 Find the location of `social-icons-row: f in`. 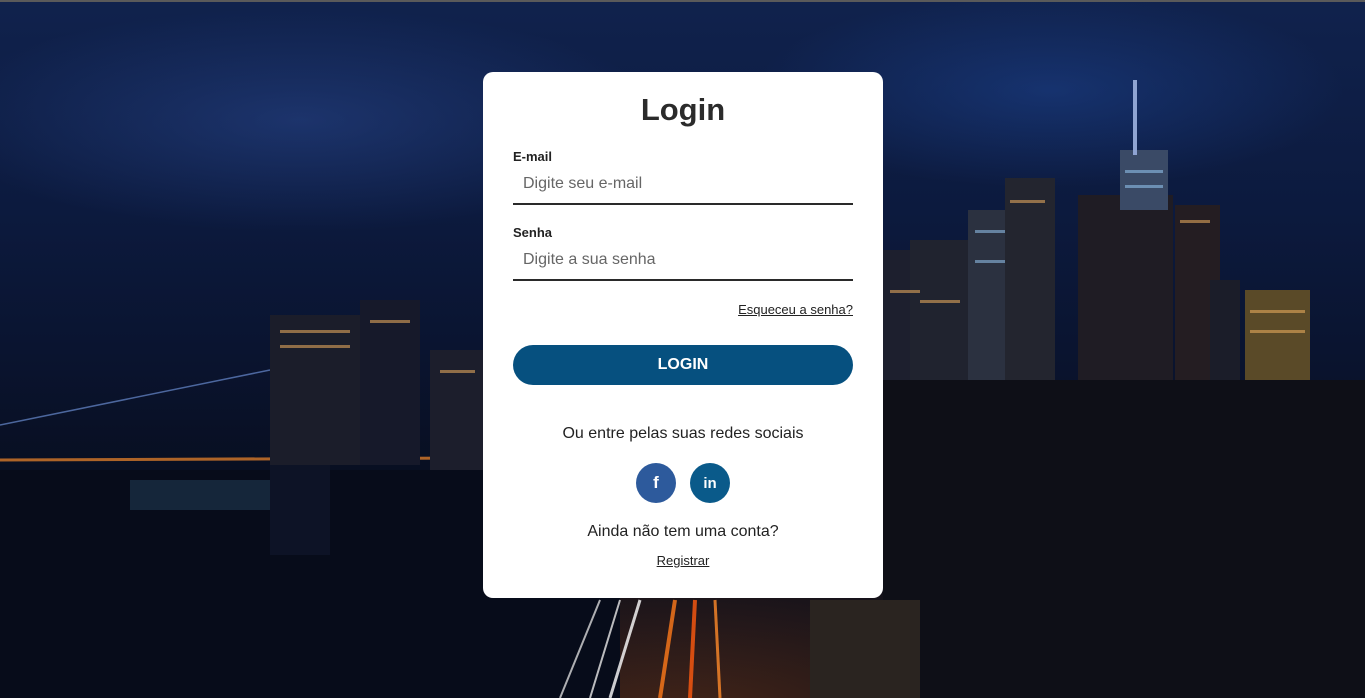

social-icons-row: f in is located at coordinates (683, 483).